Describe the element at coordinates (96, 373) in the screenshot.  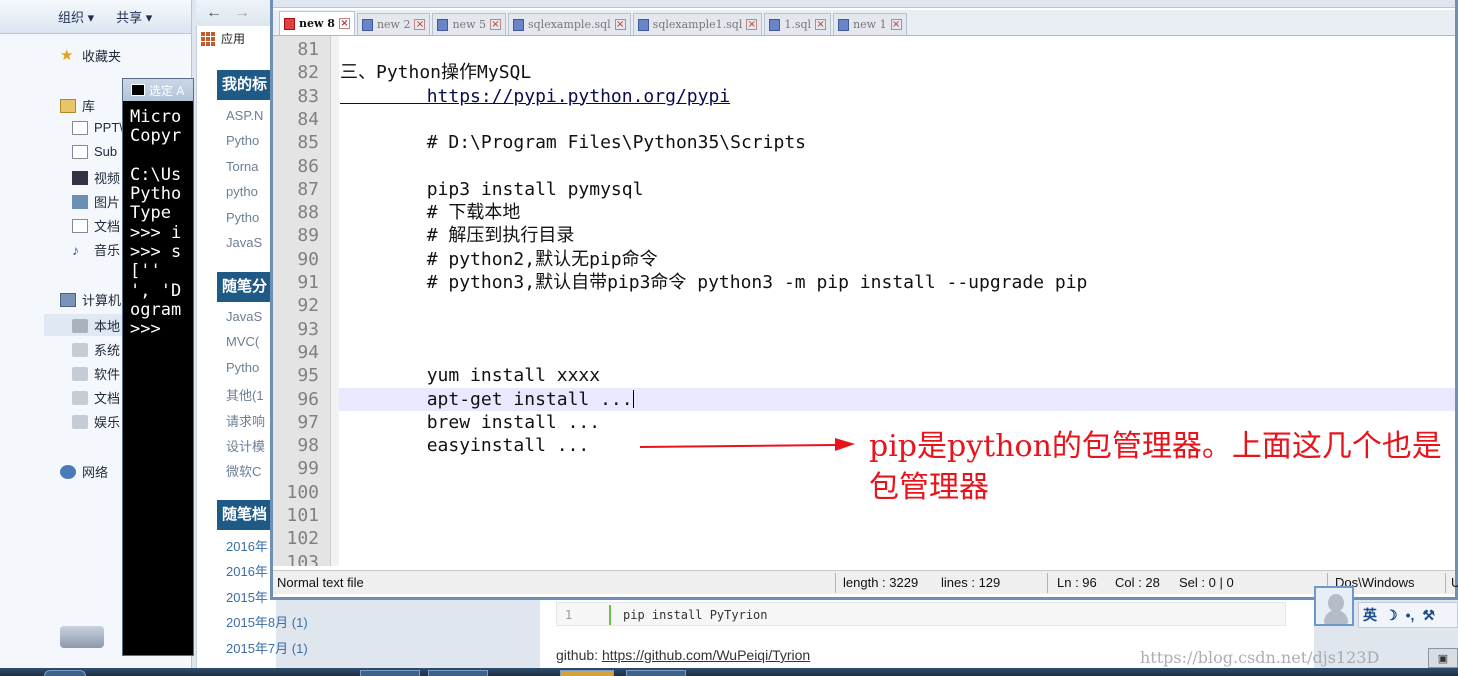
I see `nav-drive-software: 软件` at that location.